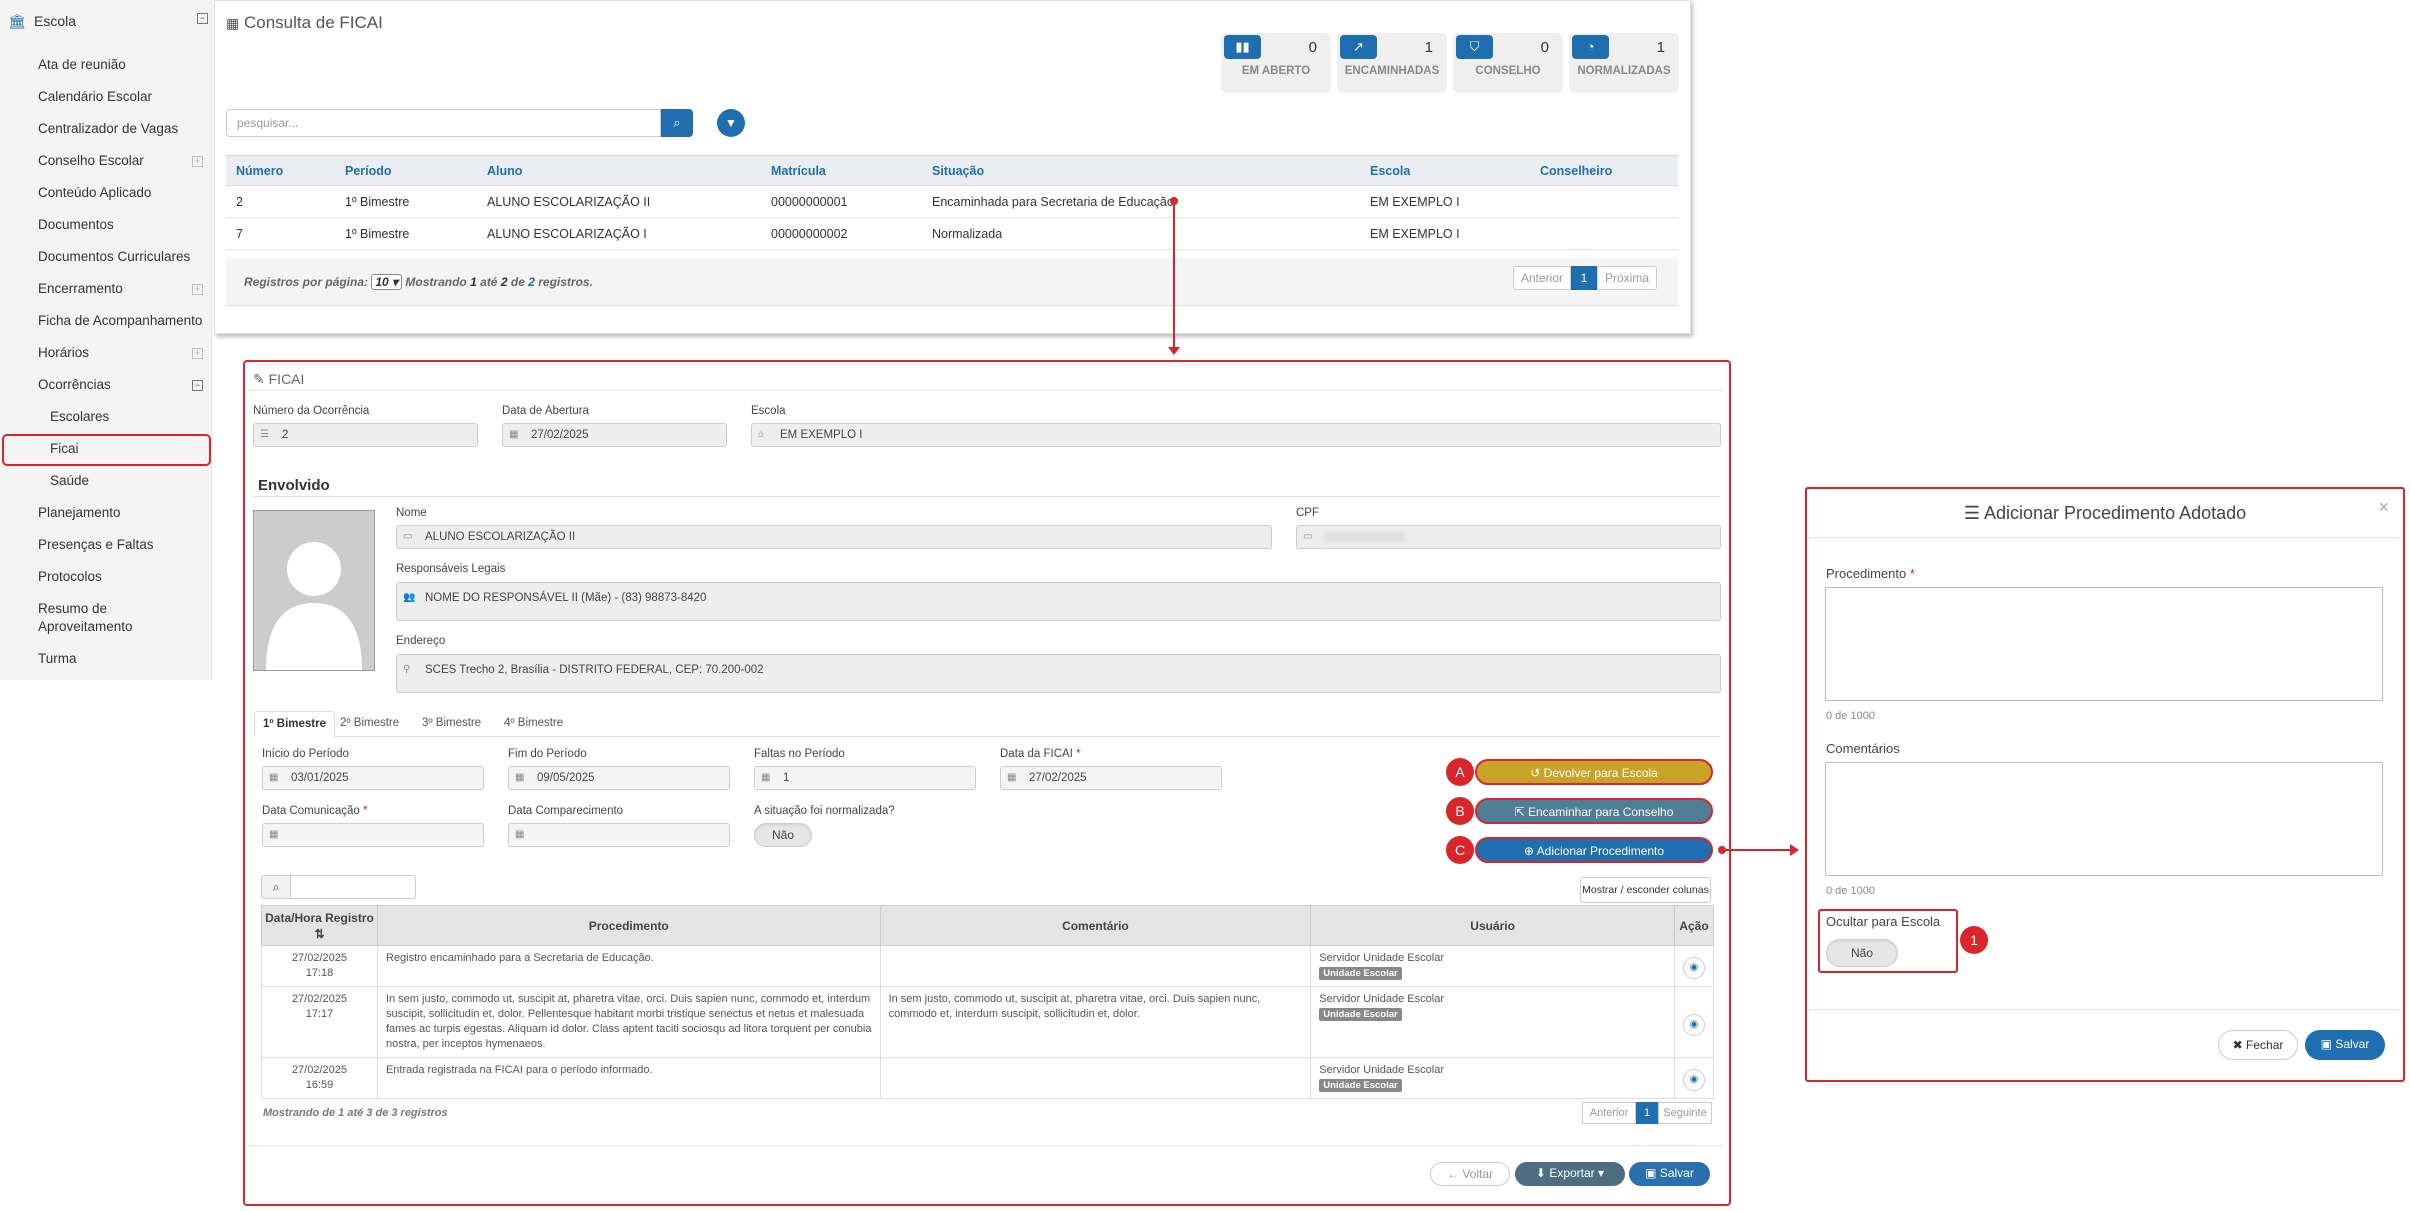 This screenshot has height=1211, width=2410. What do you see at coordinates (1528, 851) in the screenshot?
I see `plus-circle-icon: ⊕` at bounding box center [1528, 851].